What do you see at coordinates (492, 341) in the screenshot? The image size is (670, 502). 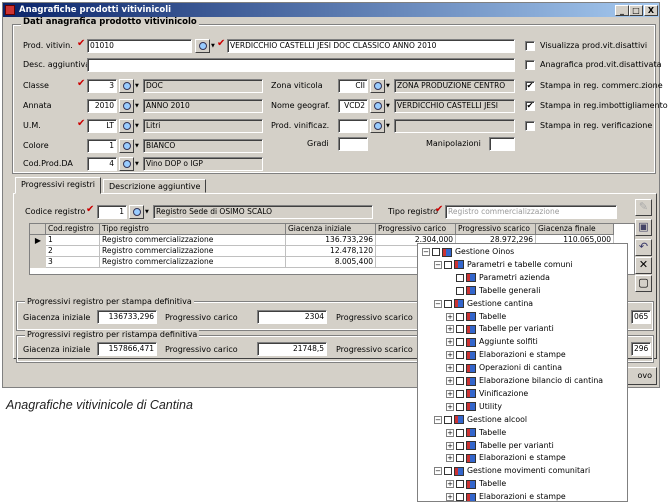 I see `tree-node: + Aggiunte solfiti` at bounding box center [492, 341].